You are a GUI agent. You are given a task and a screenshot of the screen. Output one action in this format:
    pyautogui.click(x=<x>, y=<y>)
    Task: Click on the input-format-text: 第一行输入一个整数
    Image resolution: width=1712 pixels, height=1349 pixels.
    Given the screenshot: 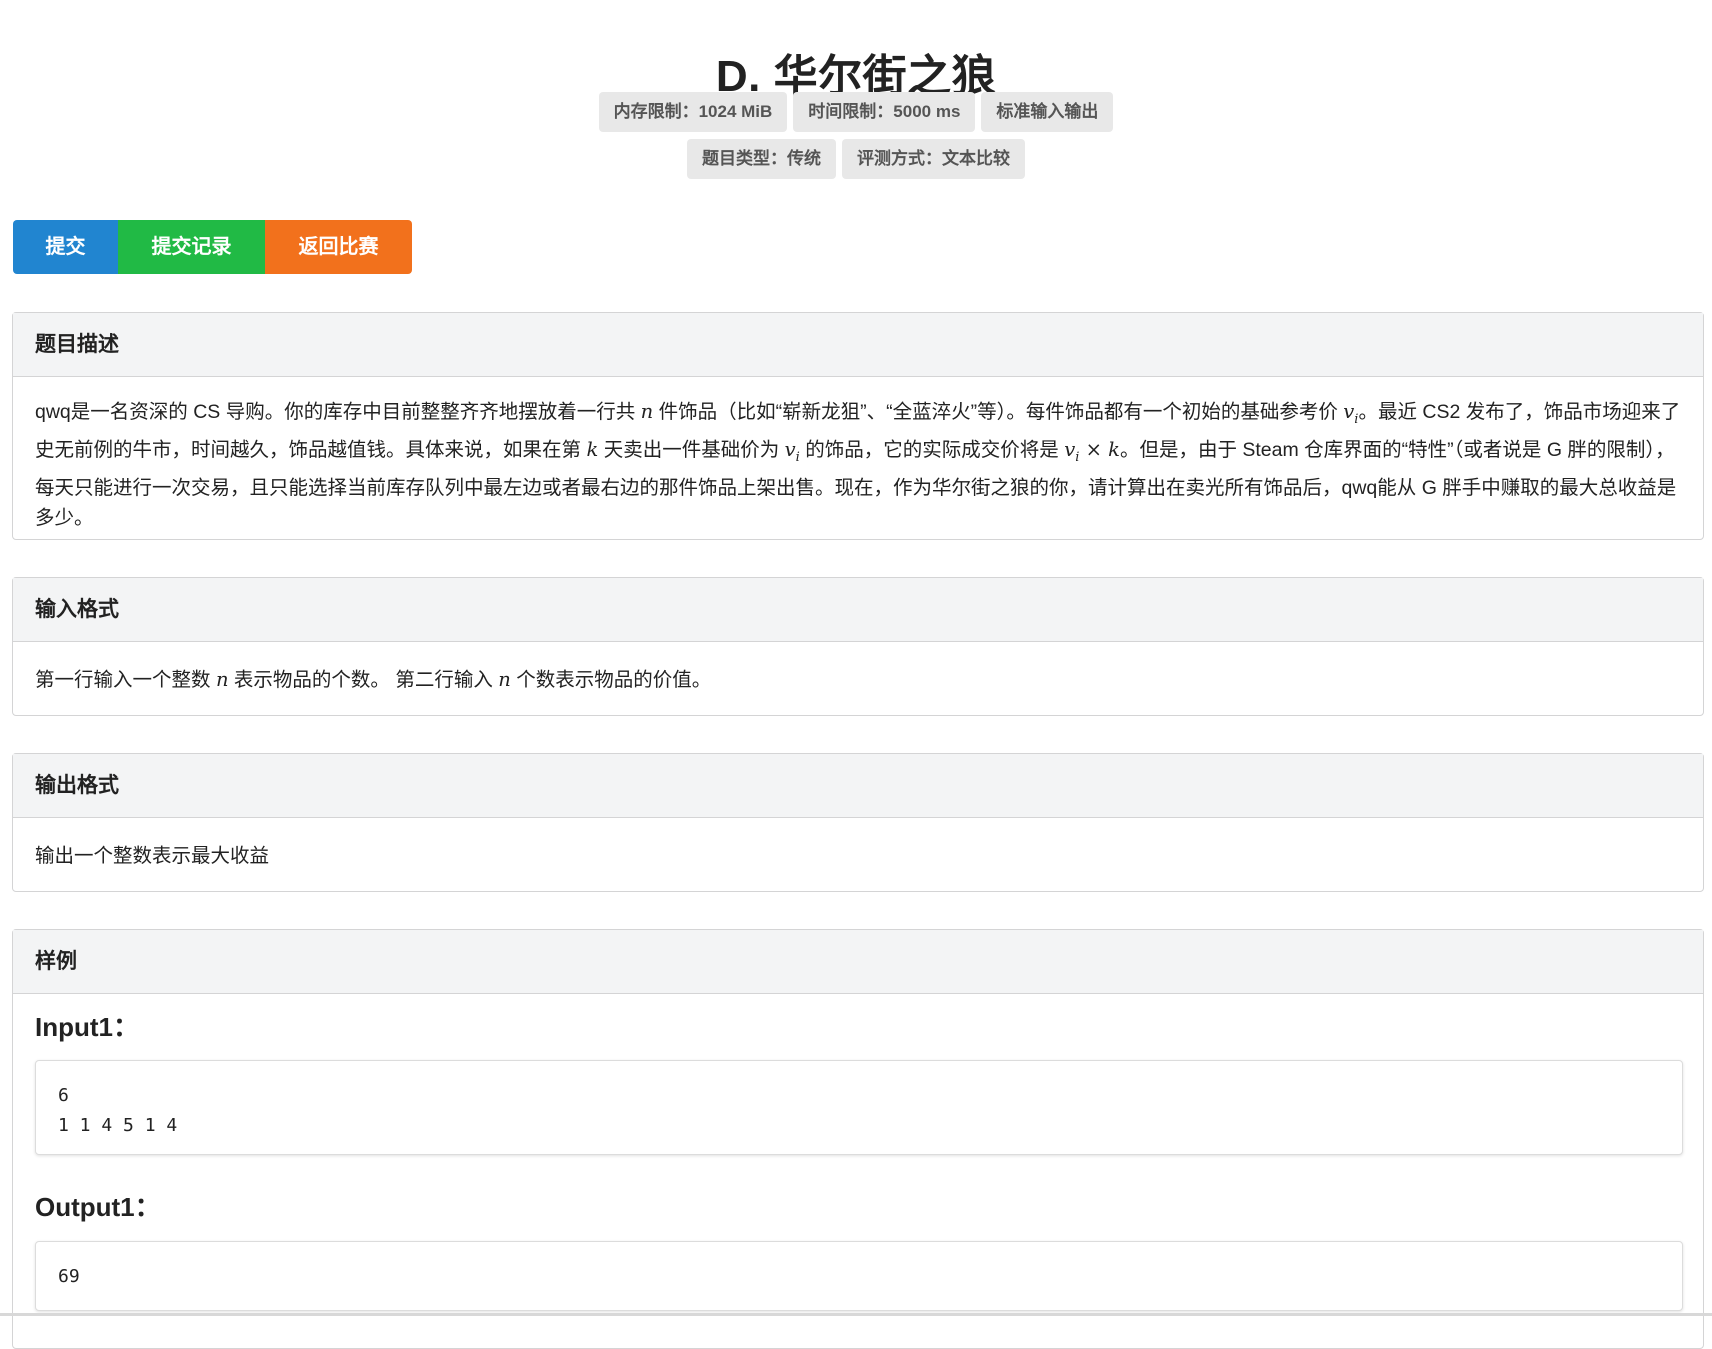 What is the action you would take?
    pyautogui.click(x=123, y=680)
    